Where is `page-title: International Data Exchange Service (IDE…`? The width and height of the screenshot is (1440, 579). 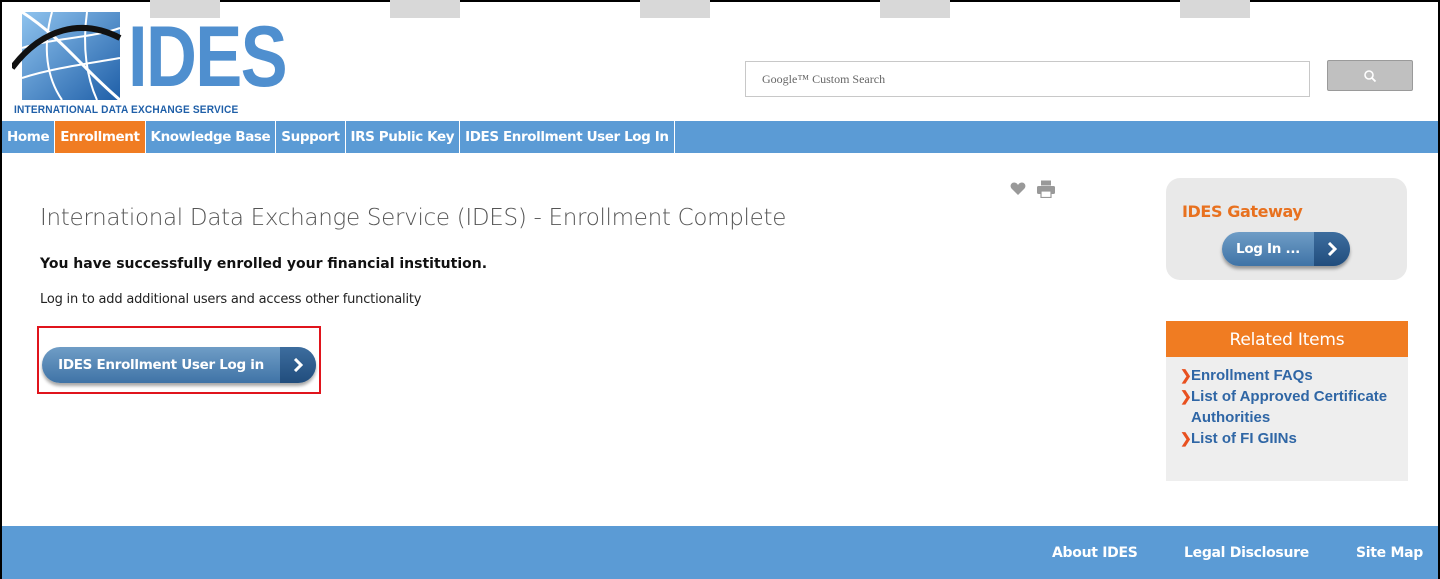
page-title: International Data Exchange Service (IDE… is located at coordinates (413, 218).